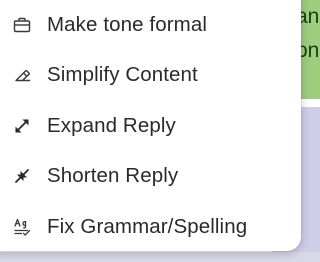  I want to click on menu-item-fix-grammar-spelling: Fix Grammar/Spelling, so click(144, 227).